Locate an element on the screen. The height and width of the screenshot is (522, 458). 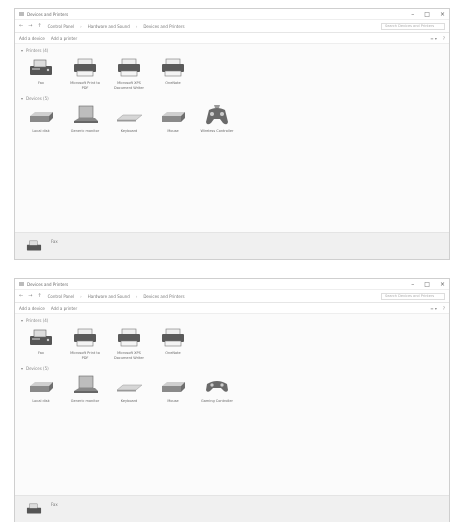
device-label: Wireless Controller is located at coordinates (217, 131).